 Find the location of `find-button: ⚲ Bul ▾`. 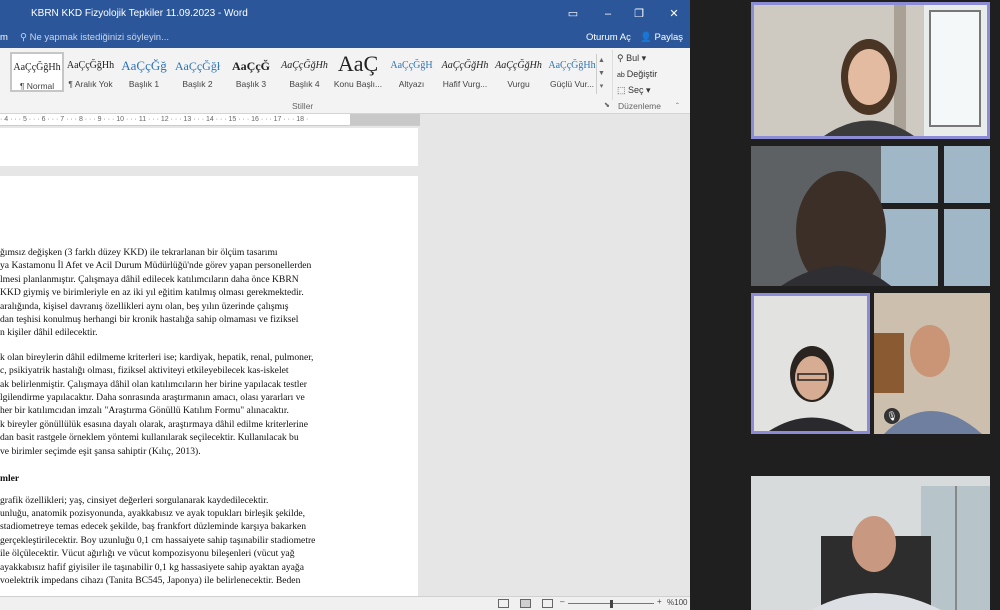

find-button: ⚲ Bul ▾ is located at coordinates (651, 58).